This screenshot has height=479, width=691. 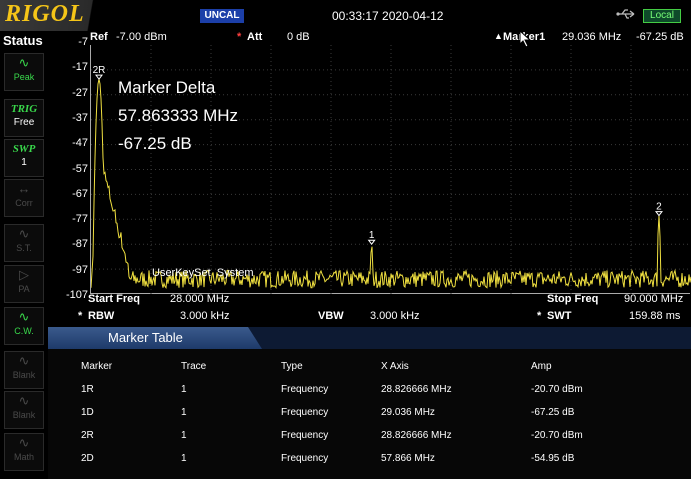 I want to click on sidebar-item-6: ∿ C.W., so click(x=24, y=326).